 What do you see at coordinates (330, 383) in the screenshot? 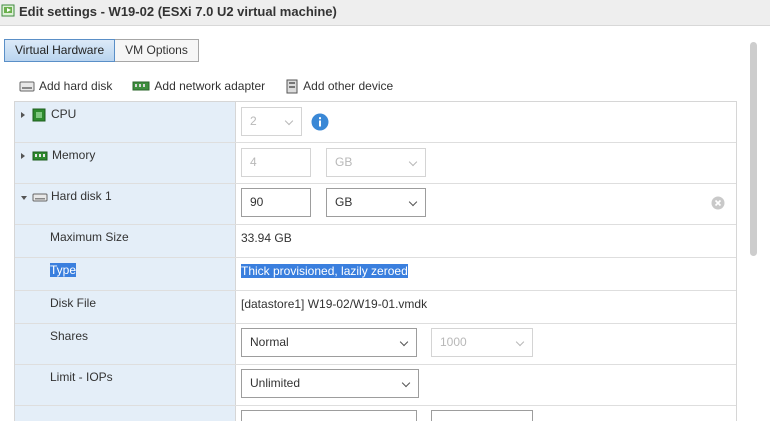
I see `limit-iops-select: Unlimited` at bounding box center [330, 383].